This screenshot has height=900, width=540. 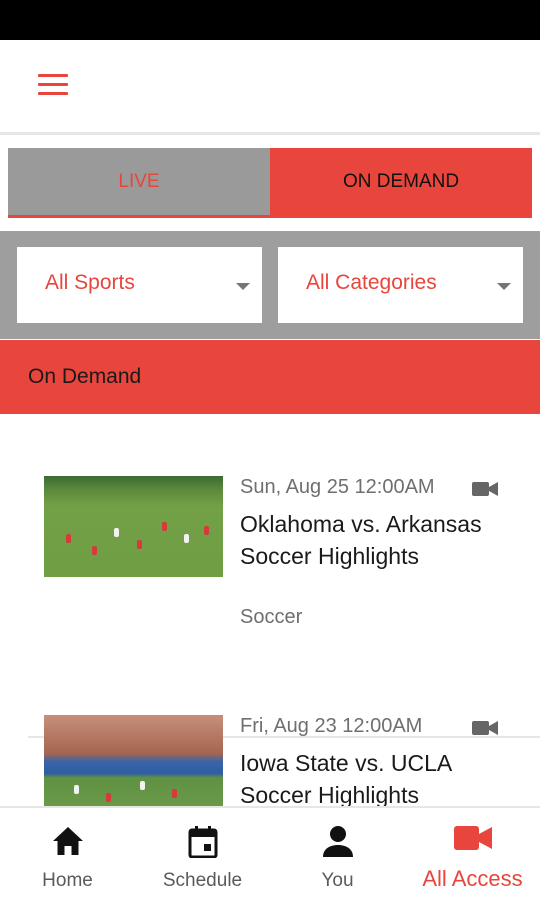 I want to click on nav-you: You, so click(x=337, y=854).